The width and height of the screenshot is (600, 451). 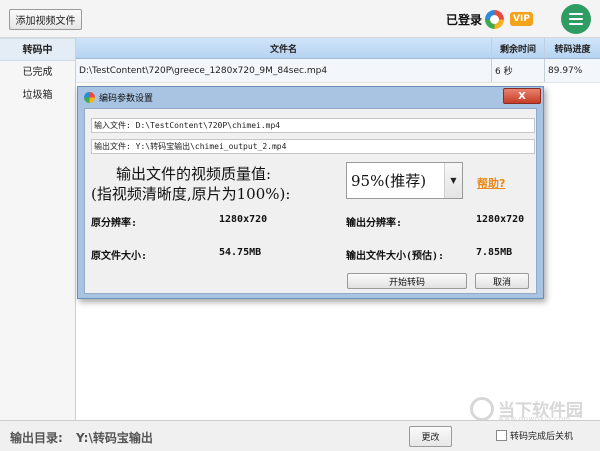 I want to click on orig-size-value: 54.75MB, so click(x=240, y=252).